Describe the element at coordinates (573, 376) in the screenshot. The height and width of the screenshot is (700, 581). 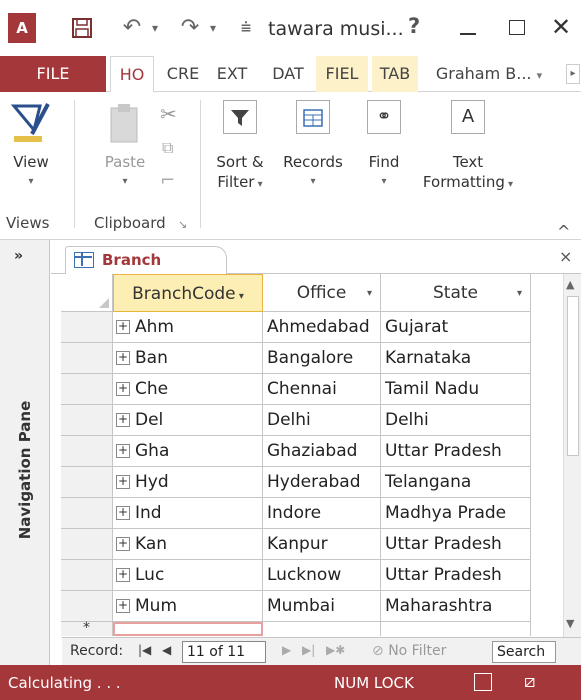
I see `scroll-thumb` at that location.